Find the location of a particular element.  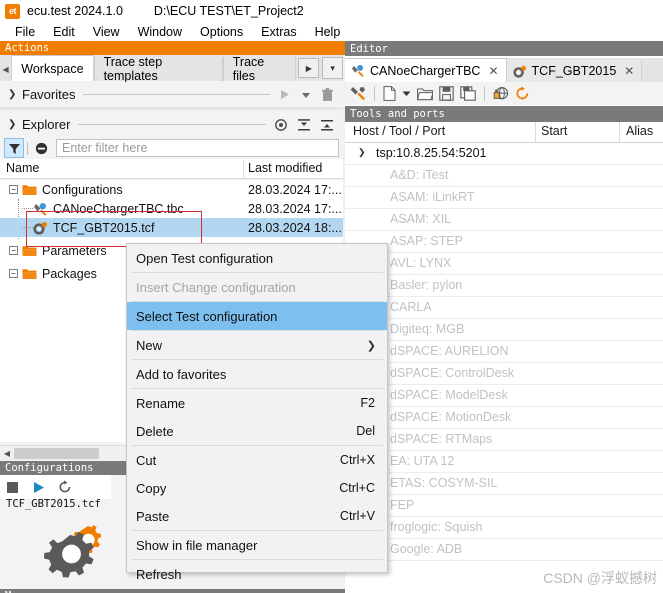

context-menu-item-paste: Paste Ctrl+V is located at coordinates (257, 516).